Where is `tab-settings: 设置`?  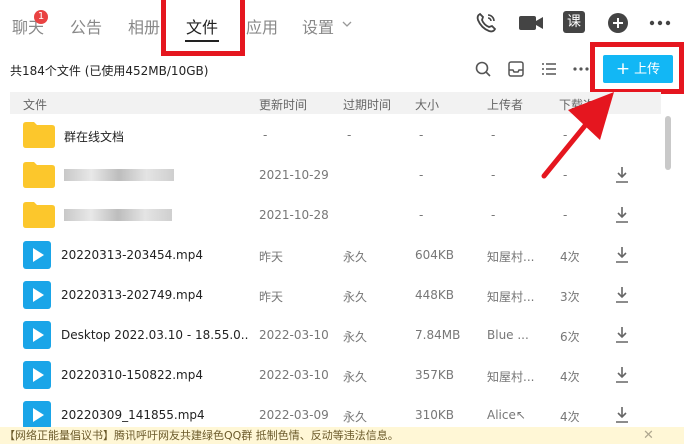 tab-settings: 设置 is located at coordinates (318, 26).